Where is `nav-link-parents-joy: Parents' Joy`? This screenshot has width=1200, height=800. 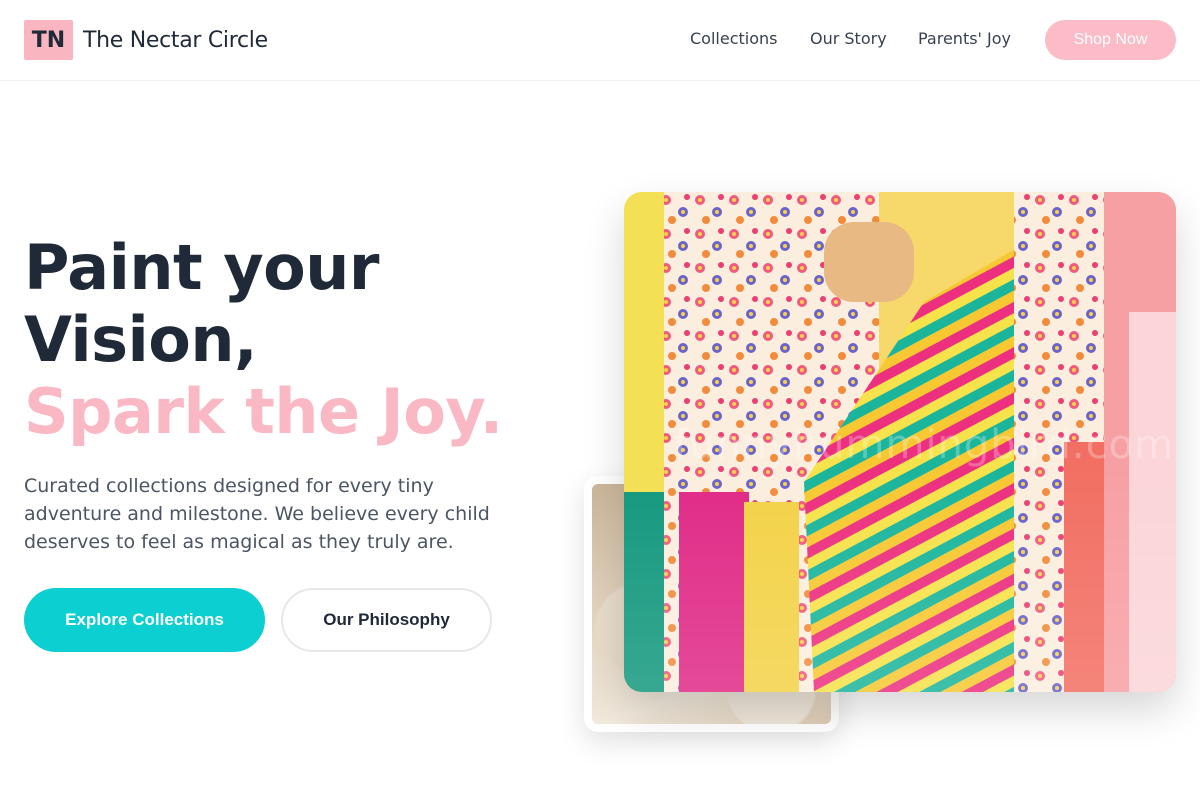 nav-link-parents-joy: Parents' Joy is located at coordinates (964, 38).